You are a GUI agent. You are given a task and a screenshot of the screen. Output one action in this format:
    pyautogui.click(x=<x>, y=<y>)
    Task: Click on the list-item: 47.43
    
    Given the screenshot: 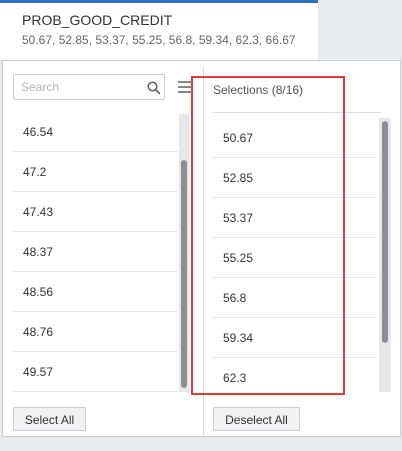 What is the action you would take?
    pyautogui.click(x=95, y=212)
    